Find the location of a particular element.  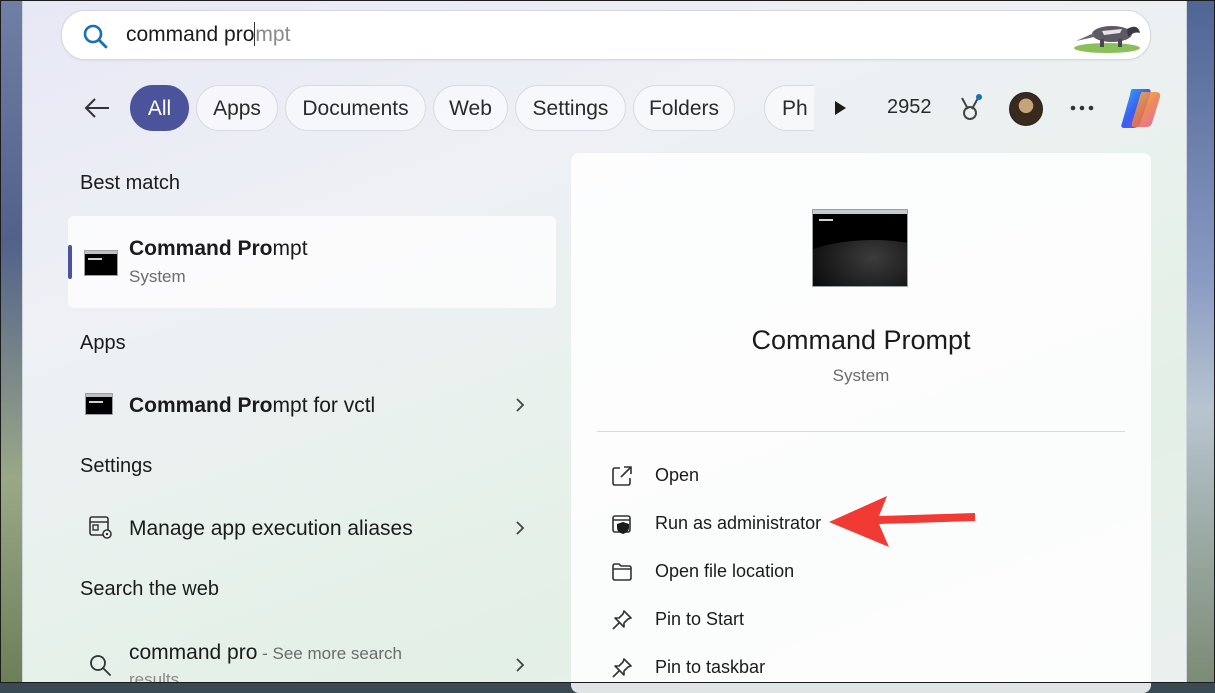

action-run-as-administrator-label: Run as administrator is located at coordinates (738, 523).